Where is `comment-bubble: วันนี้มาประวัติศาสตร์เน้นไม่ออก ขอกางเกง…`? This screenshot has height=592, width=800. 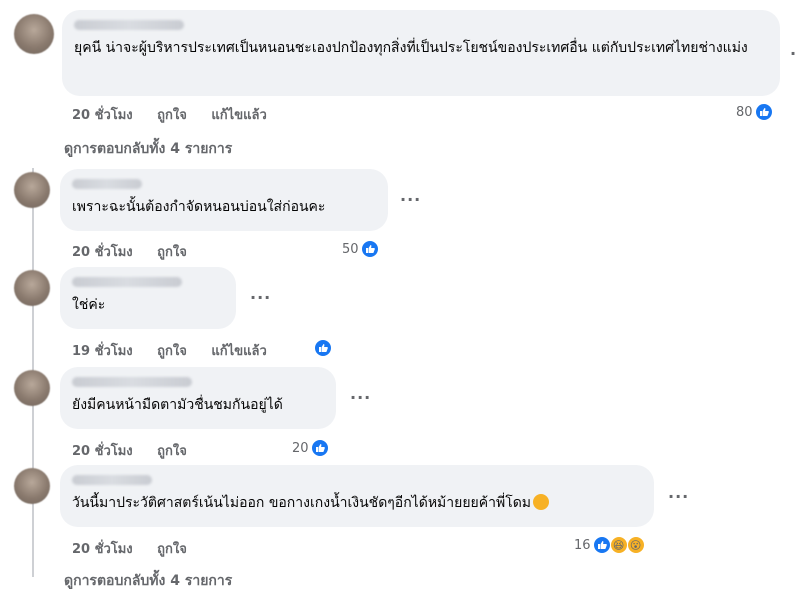 comment-bubble: วันนี้มาประวัติศาสตร์เน้นไม่ออก ขอกางเกง… is located at coordinates (357, 496).